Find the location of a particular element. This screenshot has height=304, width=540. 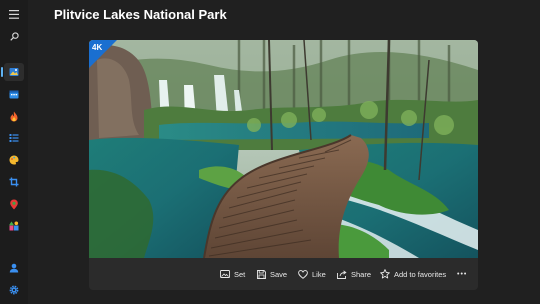

action-toolbar: Set Save Like Share Add to favorites ••• is located at coordinates (283, 274).